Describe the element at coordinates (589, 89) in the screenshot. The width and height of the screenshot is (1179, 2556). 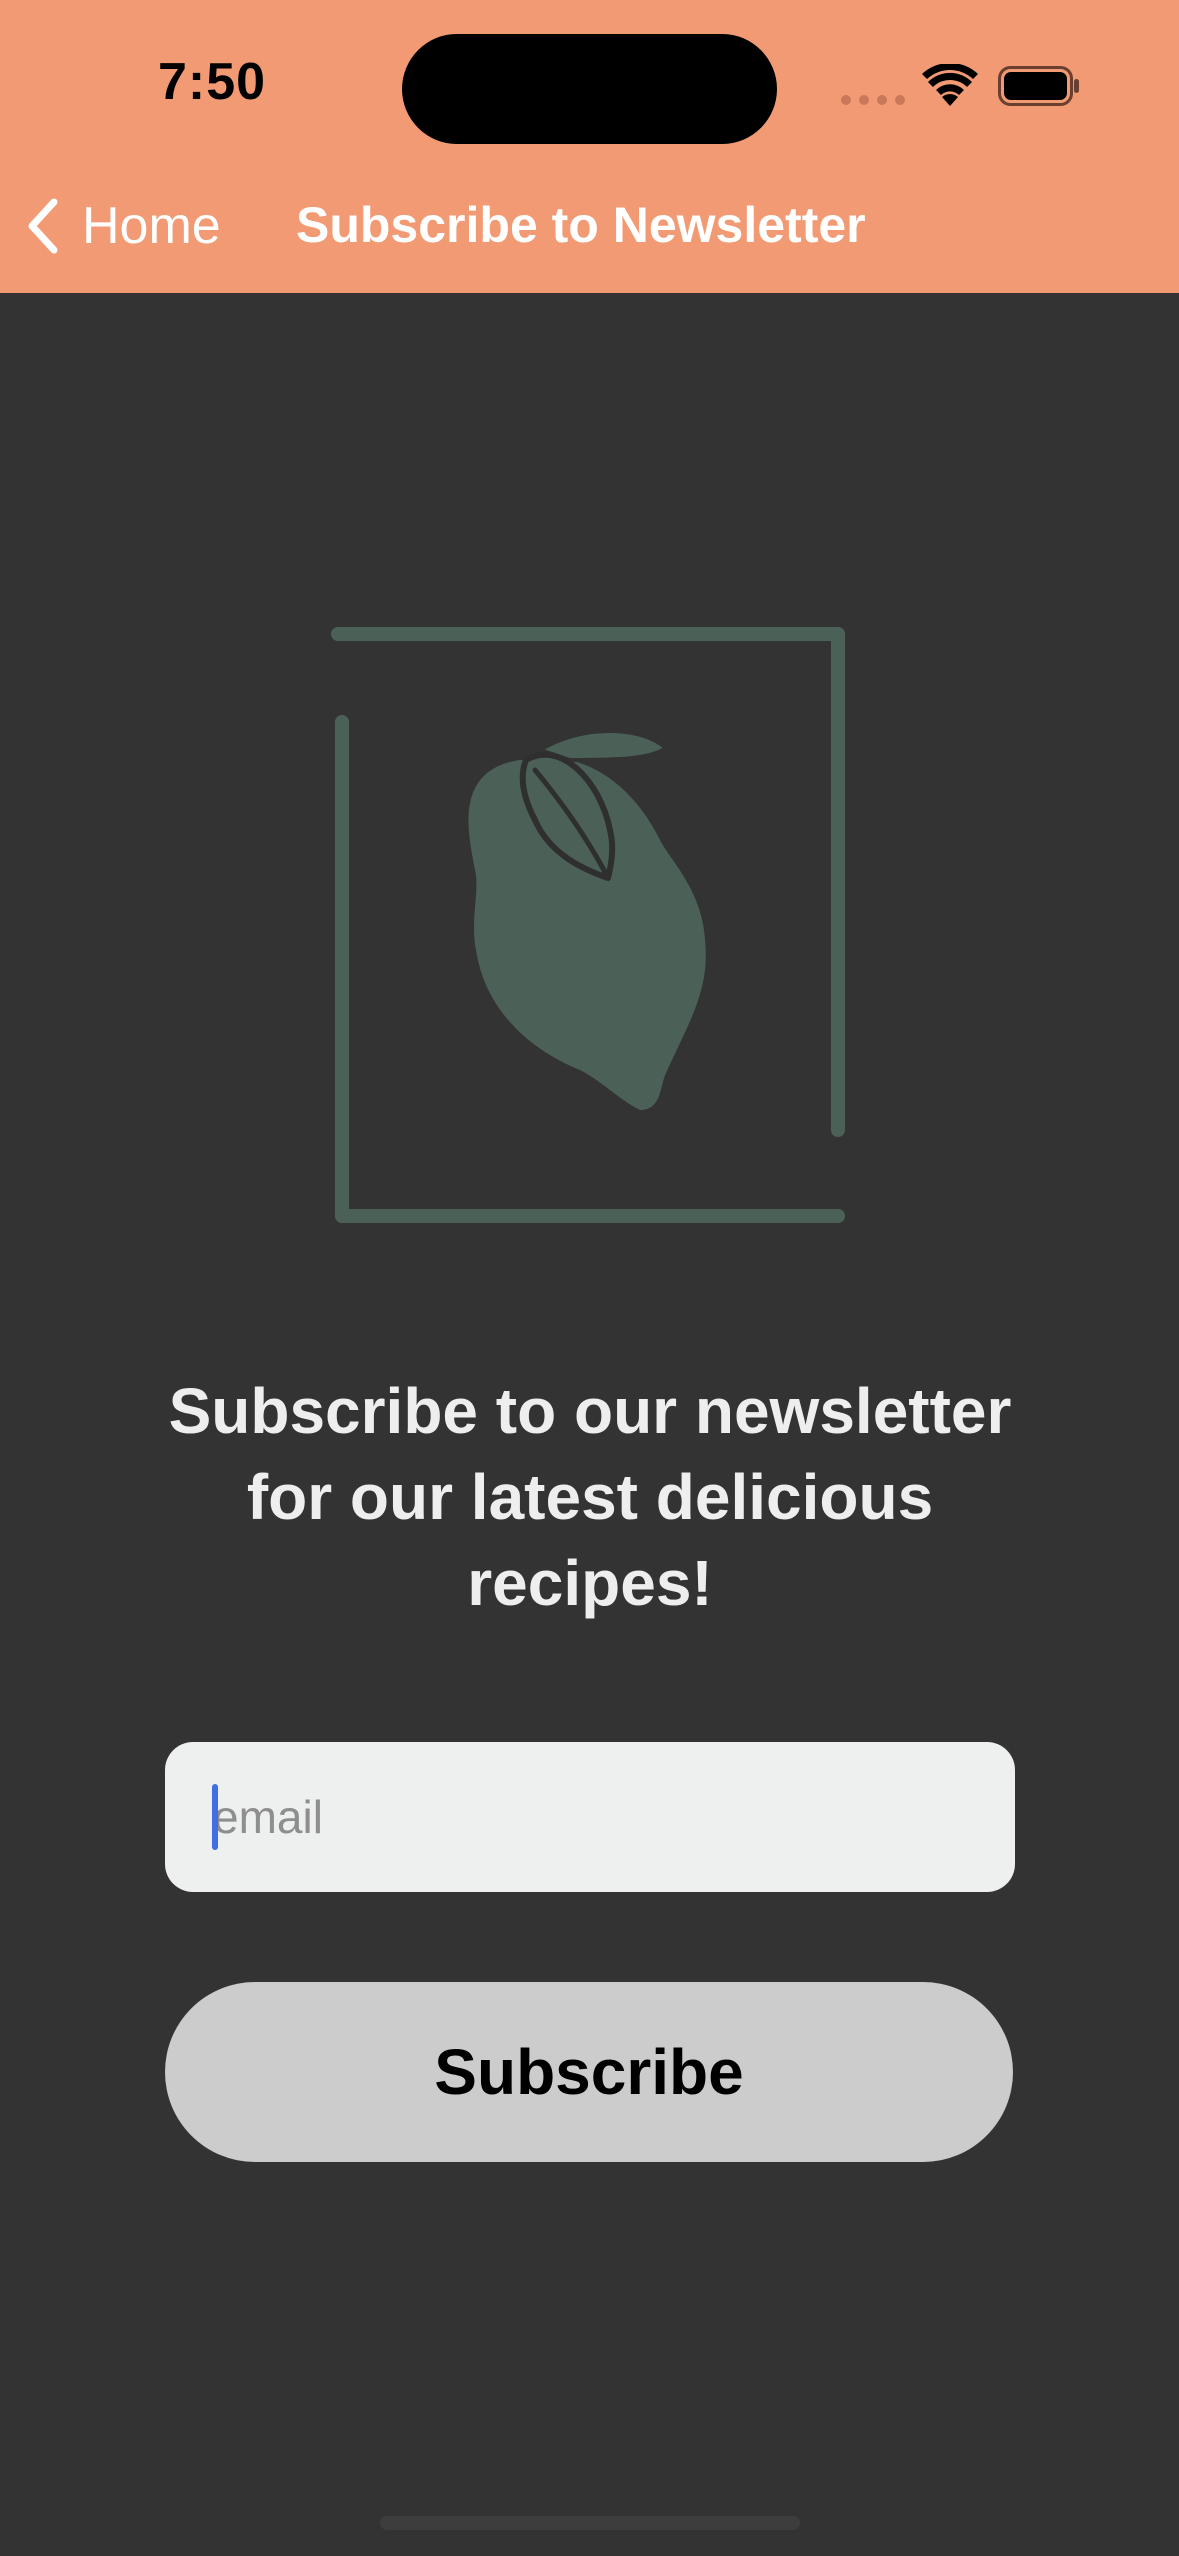
I see `dynamic-island` at that location.